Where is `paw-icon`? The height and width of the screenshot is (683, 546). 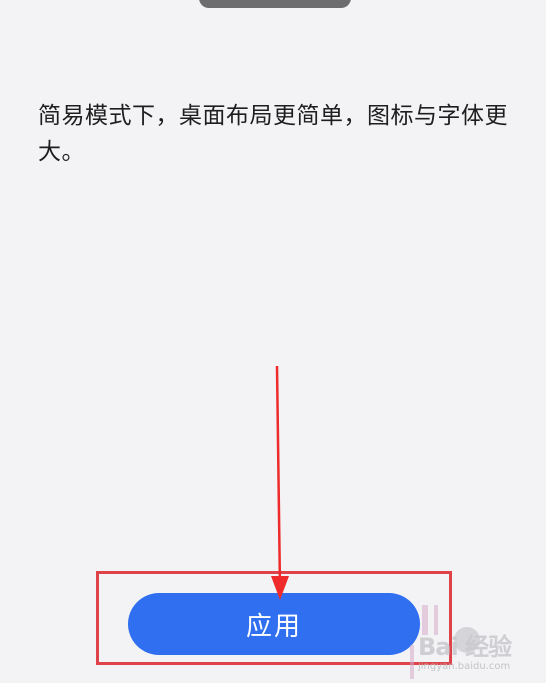
paw-icon is located at coordinates (467, 640).